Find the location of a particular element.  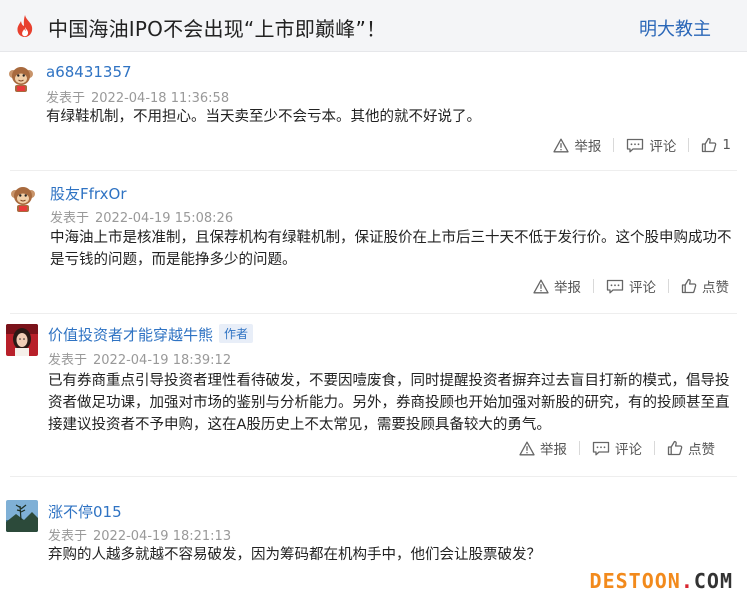

comment-username: a68431357 is located at coordinates (89, 72).